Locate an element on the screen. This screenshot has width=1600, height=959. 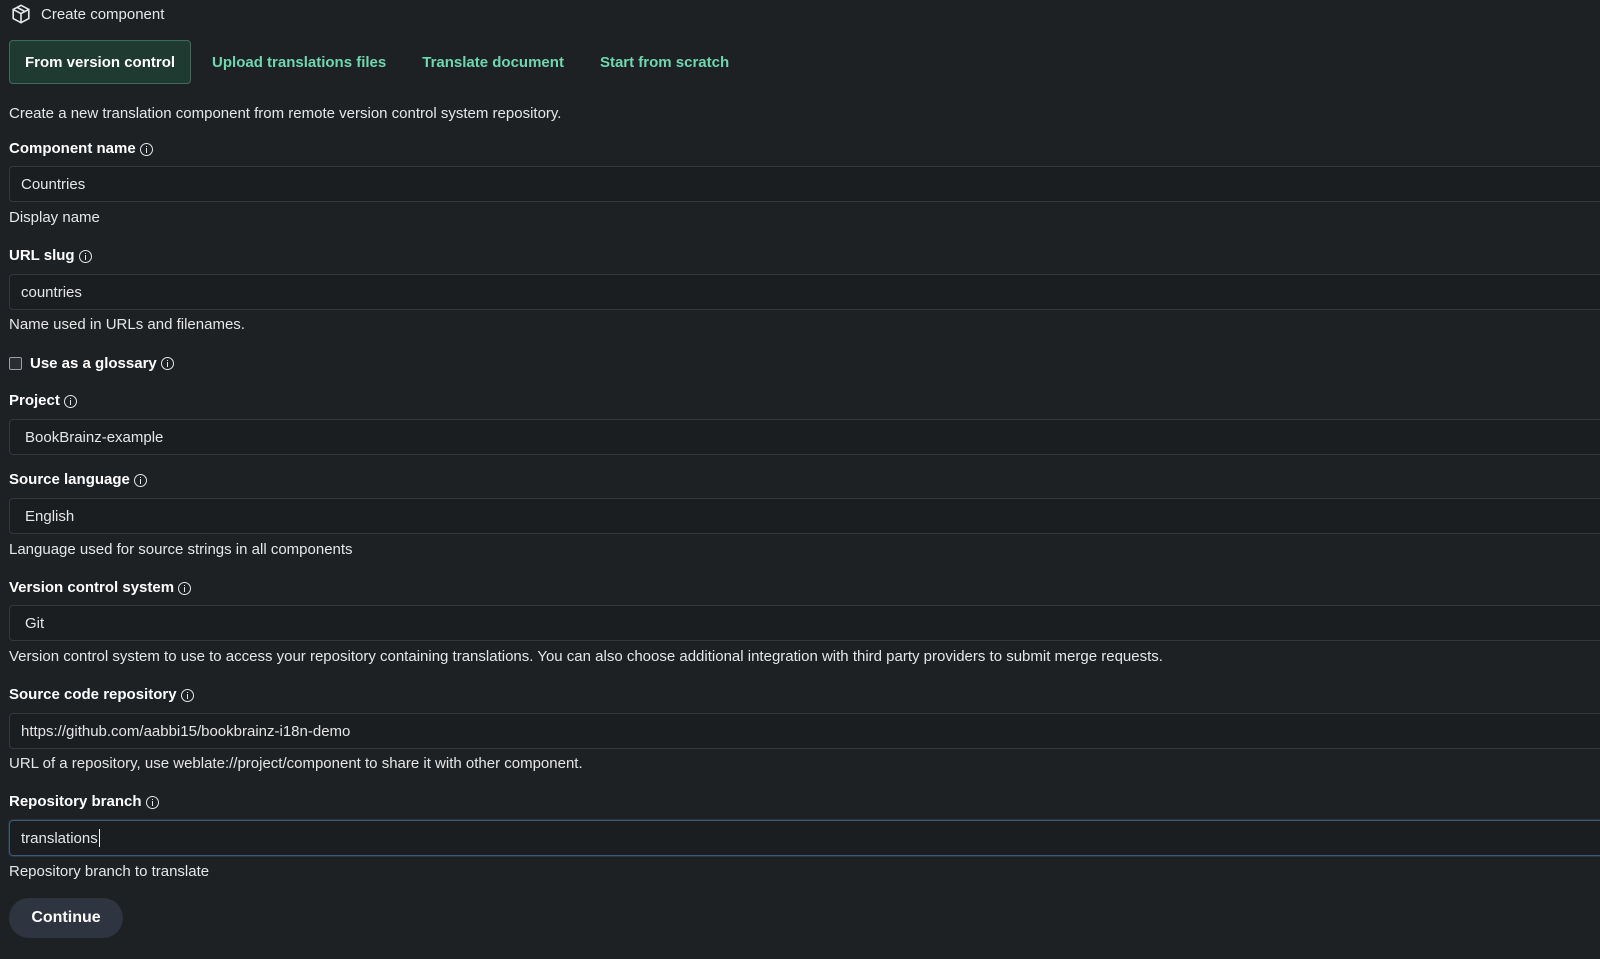
page-title: Create component is located at coordinates (103, 14).